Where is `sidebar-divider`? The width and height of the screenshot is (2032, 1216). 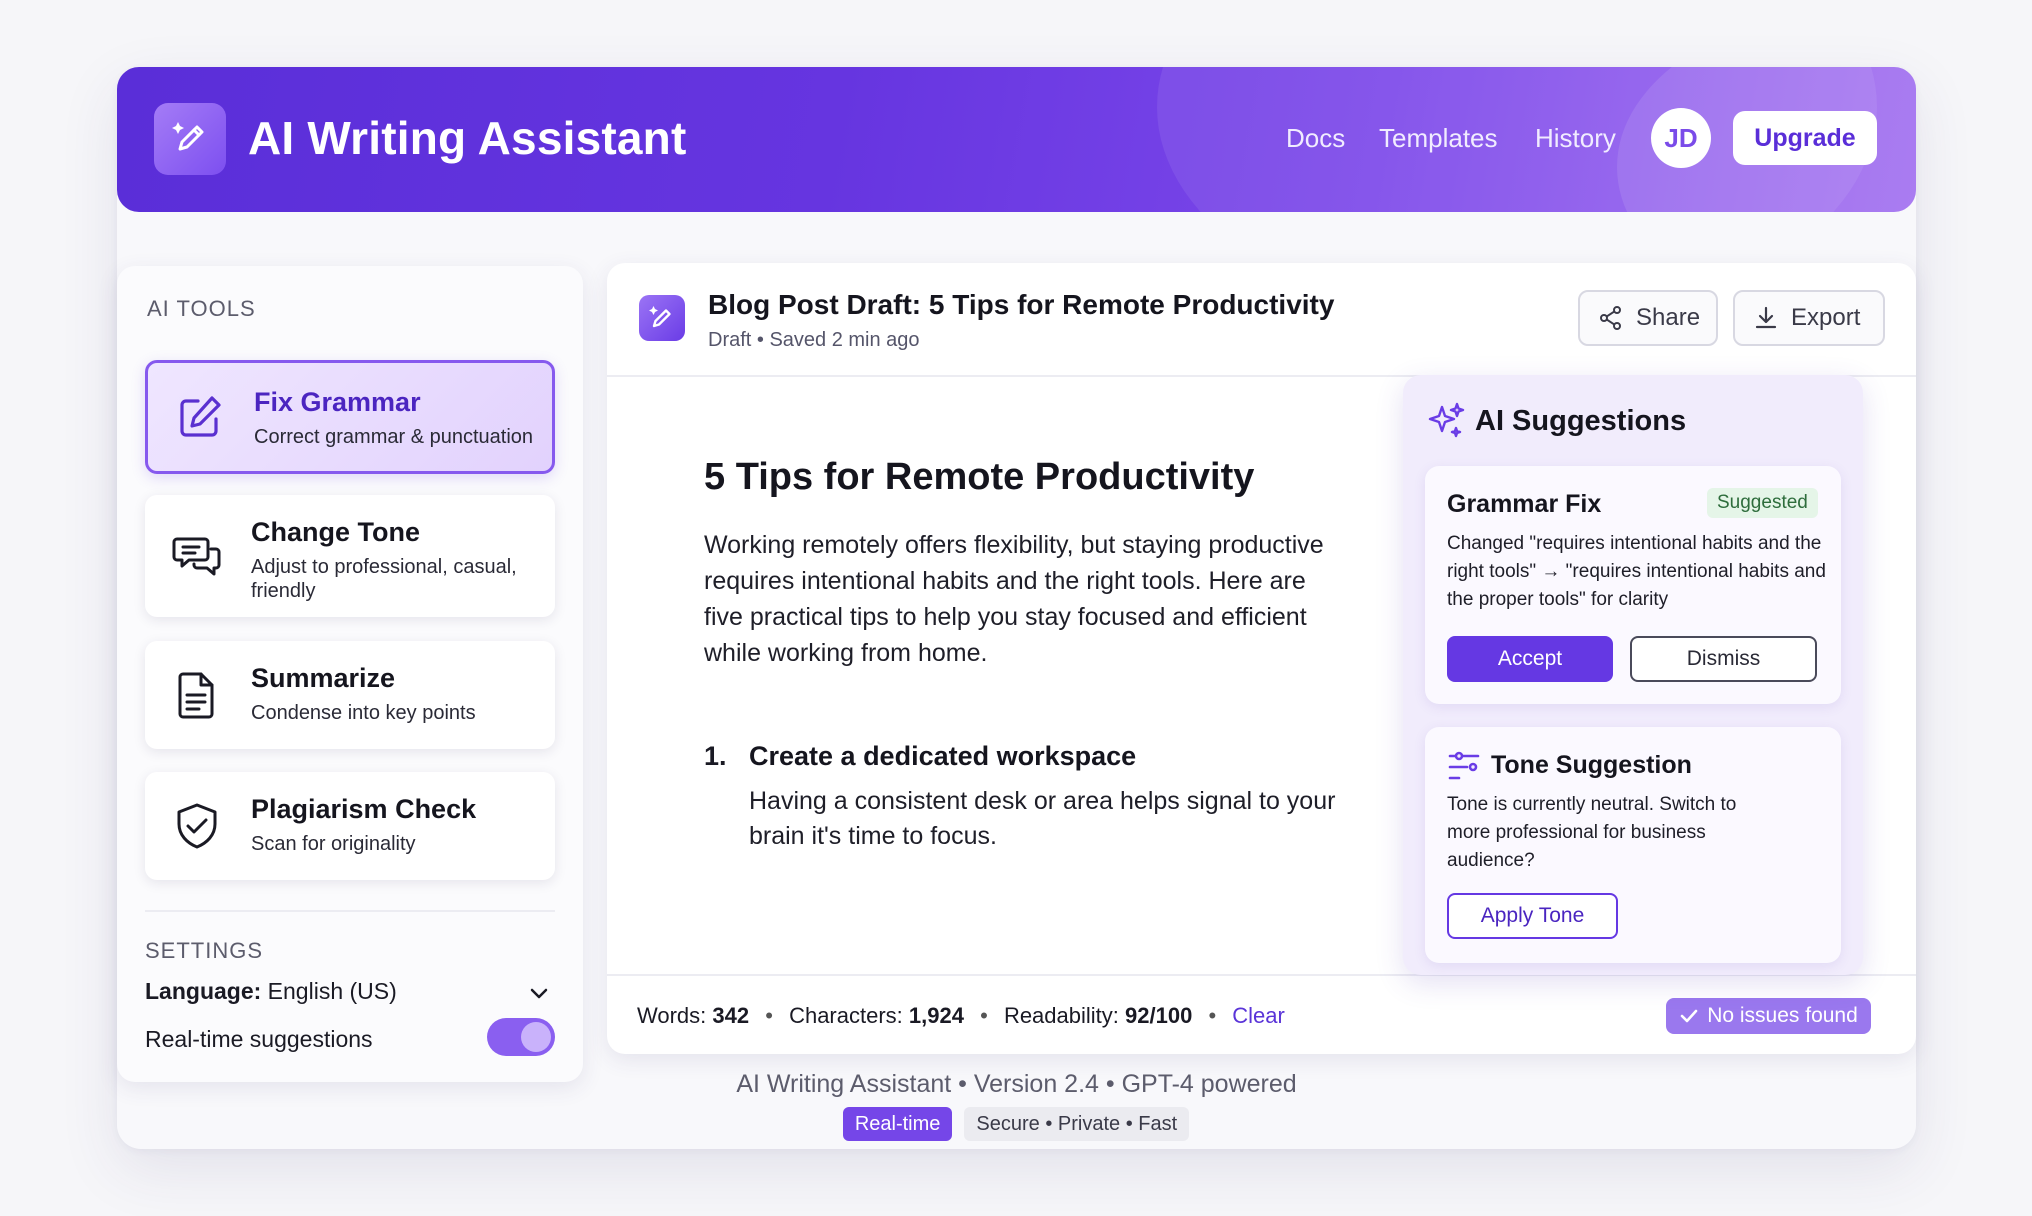
sidebar-divider is located at coordinates (350, 911).